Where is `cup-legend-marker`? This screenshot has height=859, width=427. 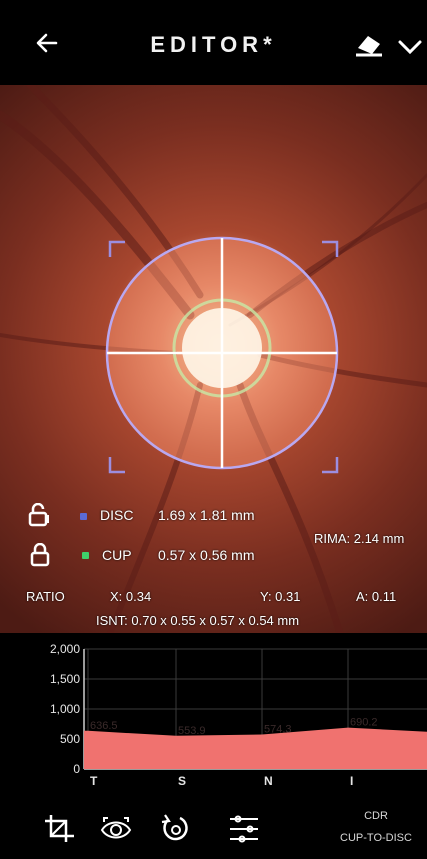
cup-legend-marker is located at coordinates (85, 555).